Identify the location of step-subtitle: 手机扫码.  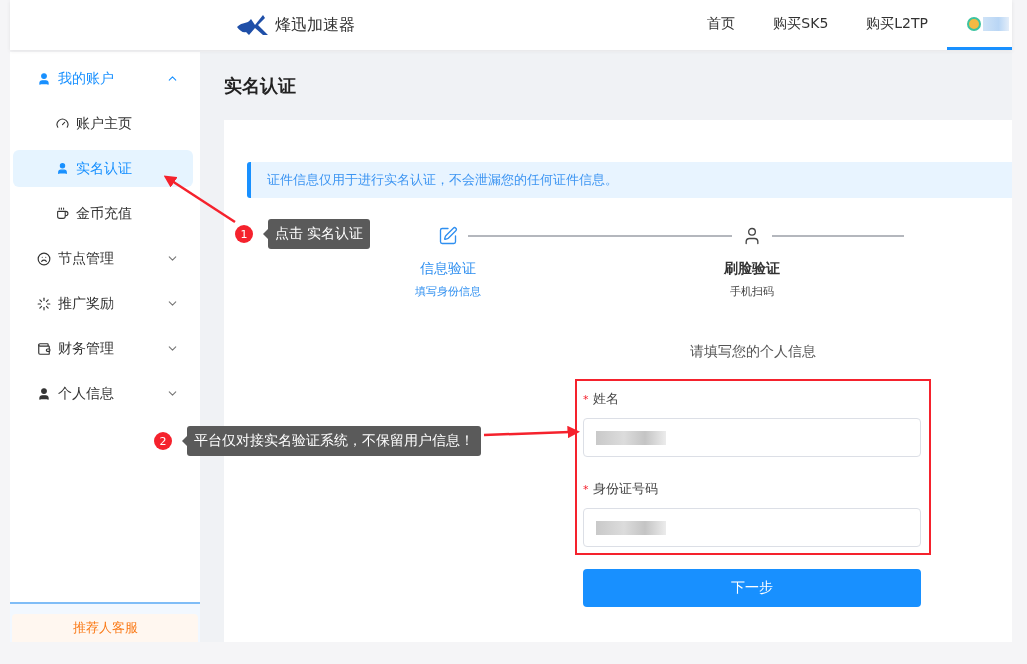
(752, 291).